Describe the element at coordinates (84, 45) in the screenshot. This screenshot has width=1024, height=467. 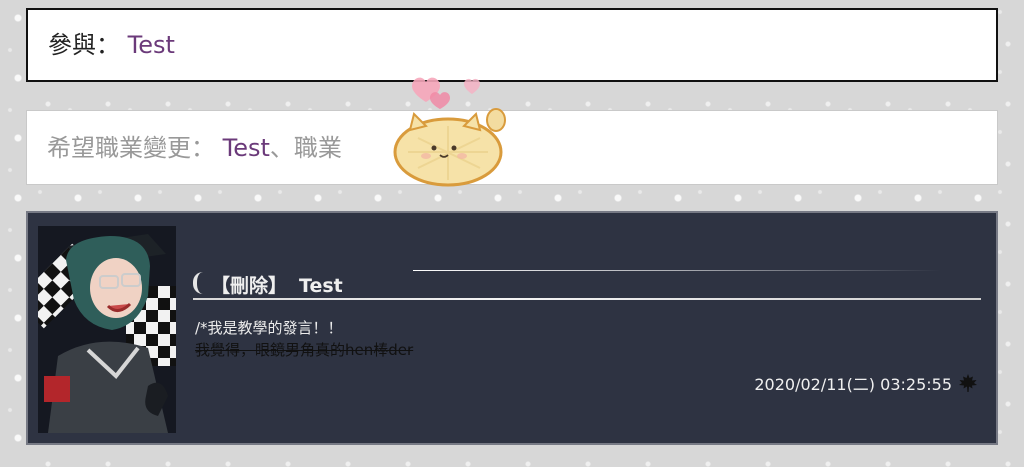
I see `participate-label: 參與：` at that location.